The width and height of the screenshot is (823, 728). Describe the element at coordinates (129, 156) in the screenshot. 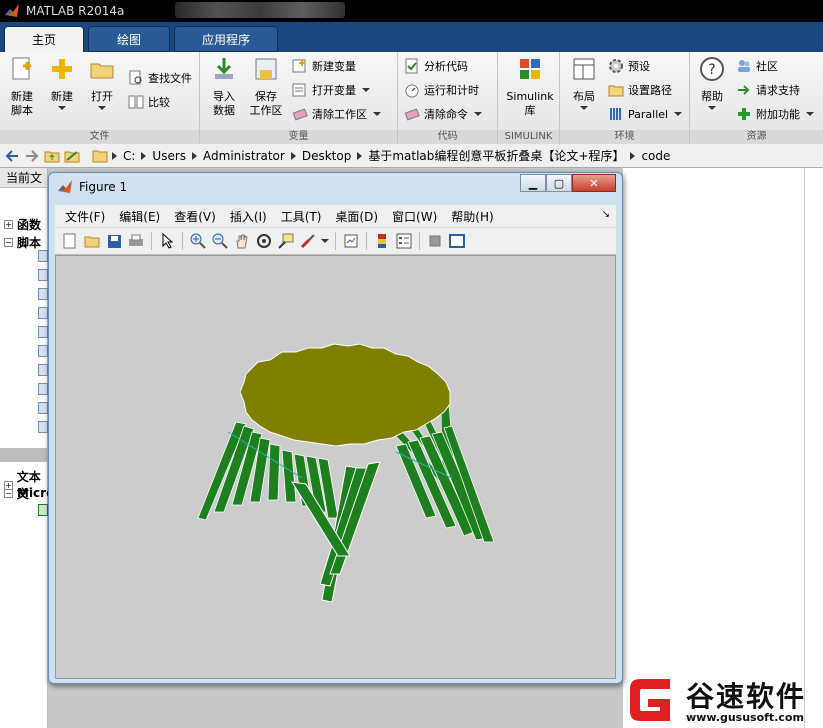

I see `breadcrumb-item: C:` at that location.